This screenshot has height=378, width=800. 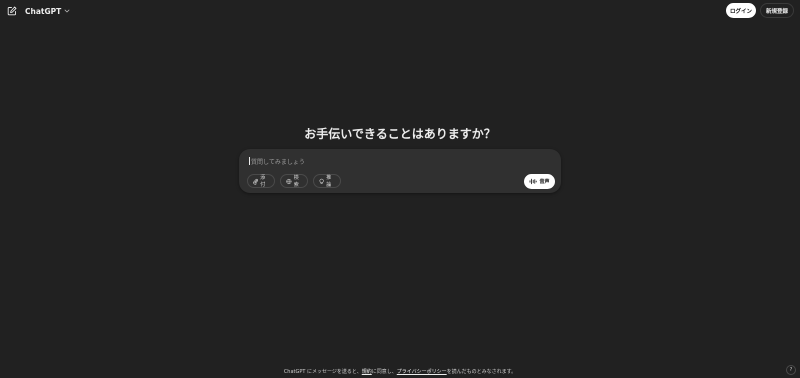 What do you see at coordinates (255, 181) in the screenshot?
I see `paperclip-icon` at bounding box center [255, 181].